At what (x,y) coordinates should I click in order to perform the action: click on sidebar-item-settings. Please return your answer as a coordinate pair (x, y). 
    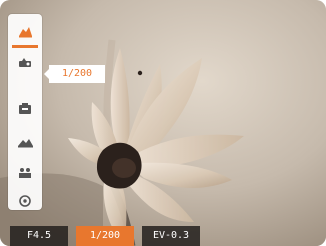
    Looking at the image, I should click on (25, 201).